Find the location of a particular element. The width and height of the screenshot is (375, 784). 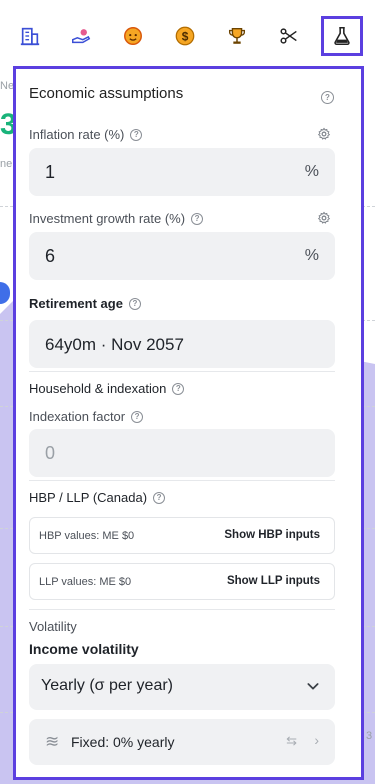

chevron-down-icon is located at coordinates (313, 686).